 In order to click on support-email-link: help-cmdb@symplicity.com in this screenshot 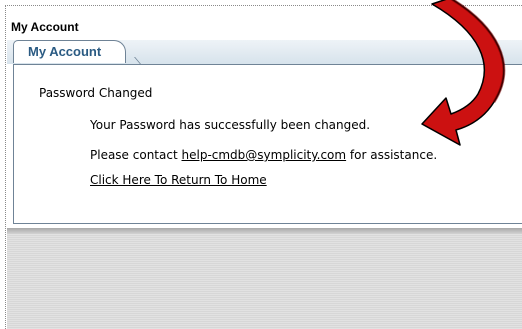, I will do `click(264, 155)`.